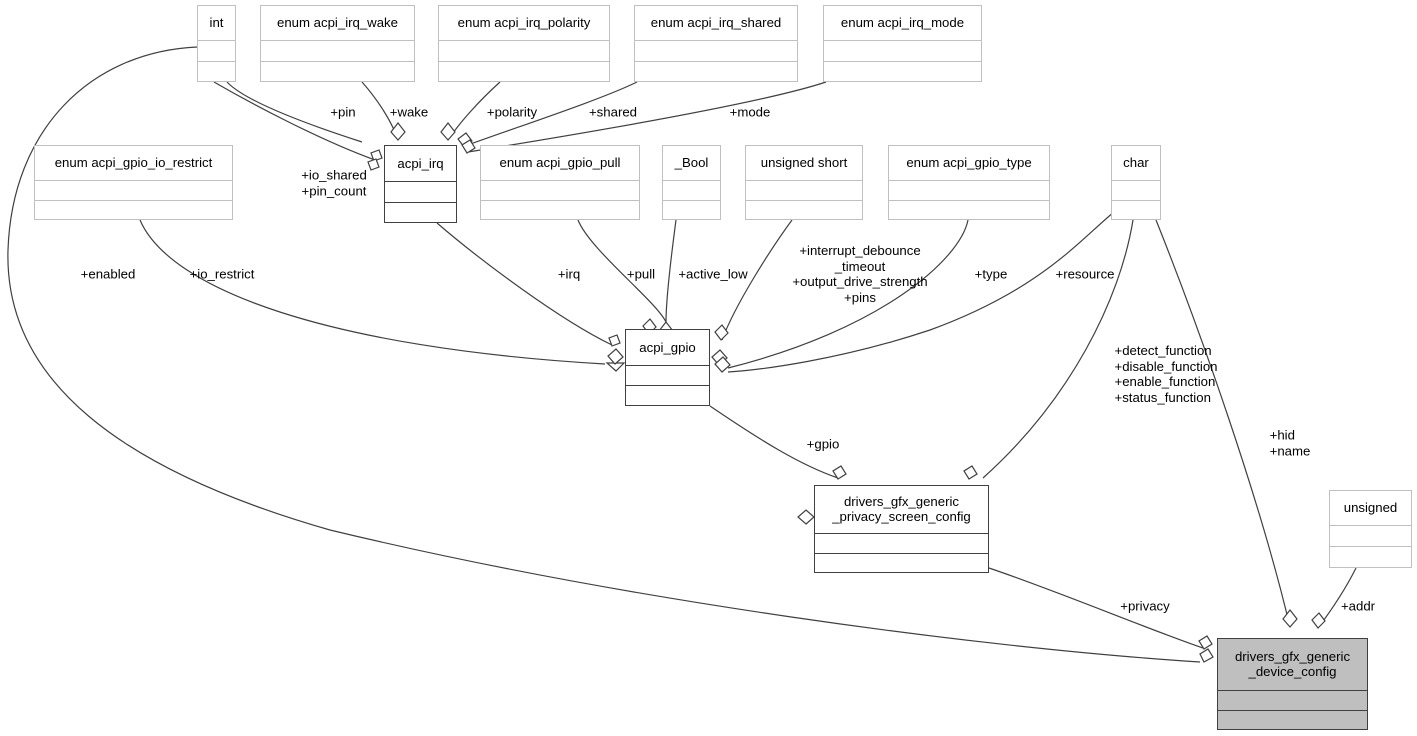 Image resolution: width=1417 pixels, height=736 pixels. I want to click on node-enum-acpi-irq-polarity-title: enum acpi_irq_polarity, so click(524, 23).